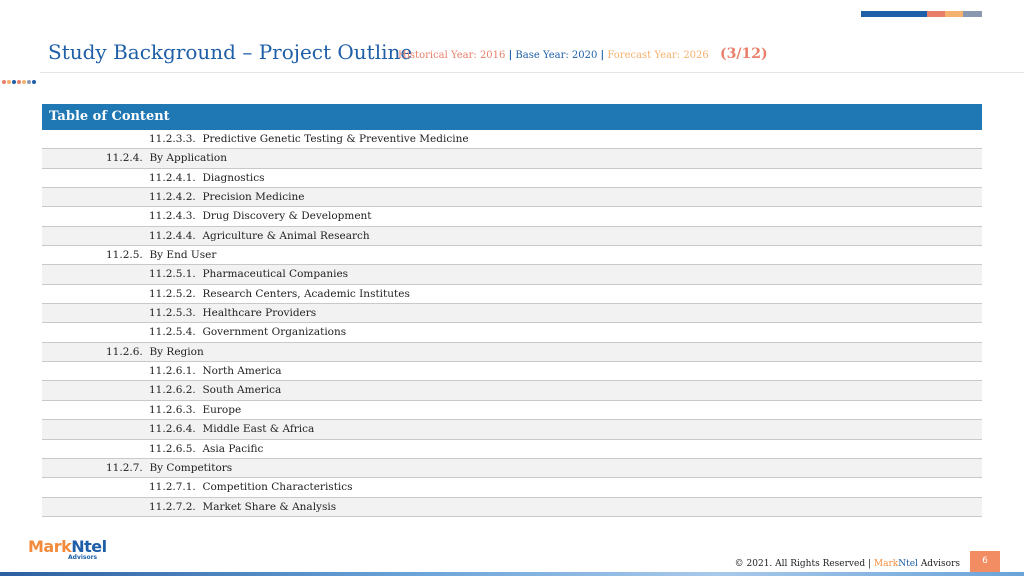 This screenshot has height=576, width=1024. I want to click on toc-row-text: Research Centers, Academic Institutes, so click(306, 293).